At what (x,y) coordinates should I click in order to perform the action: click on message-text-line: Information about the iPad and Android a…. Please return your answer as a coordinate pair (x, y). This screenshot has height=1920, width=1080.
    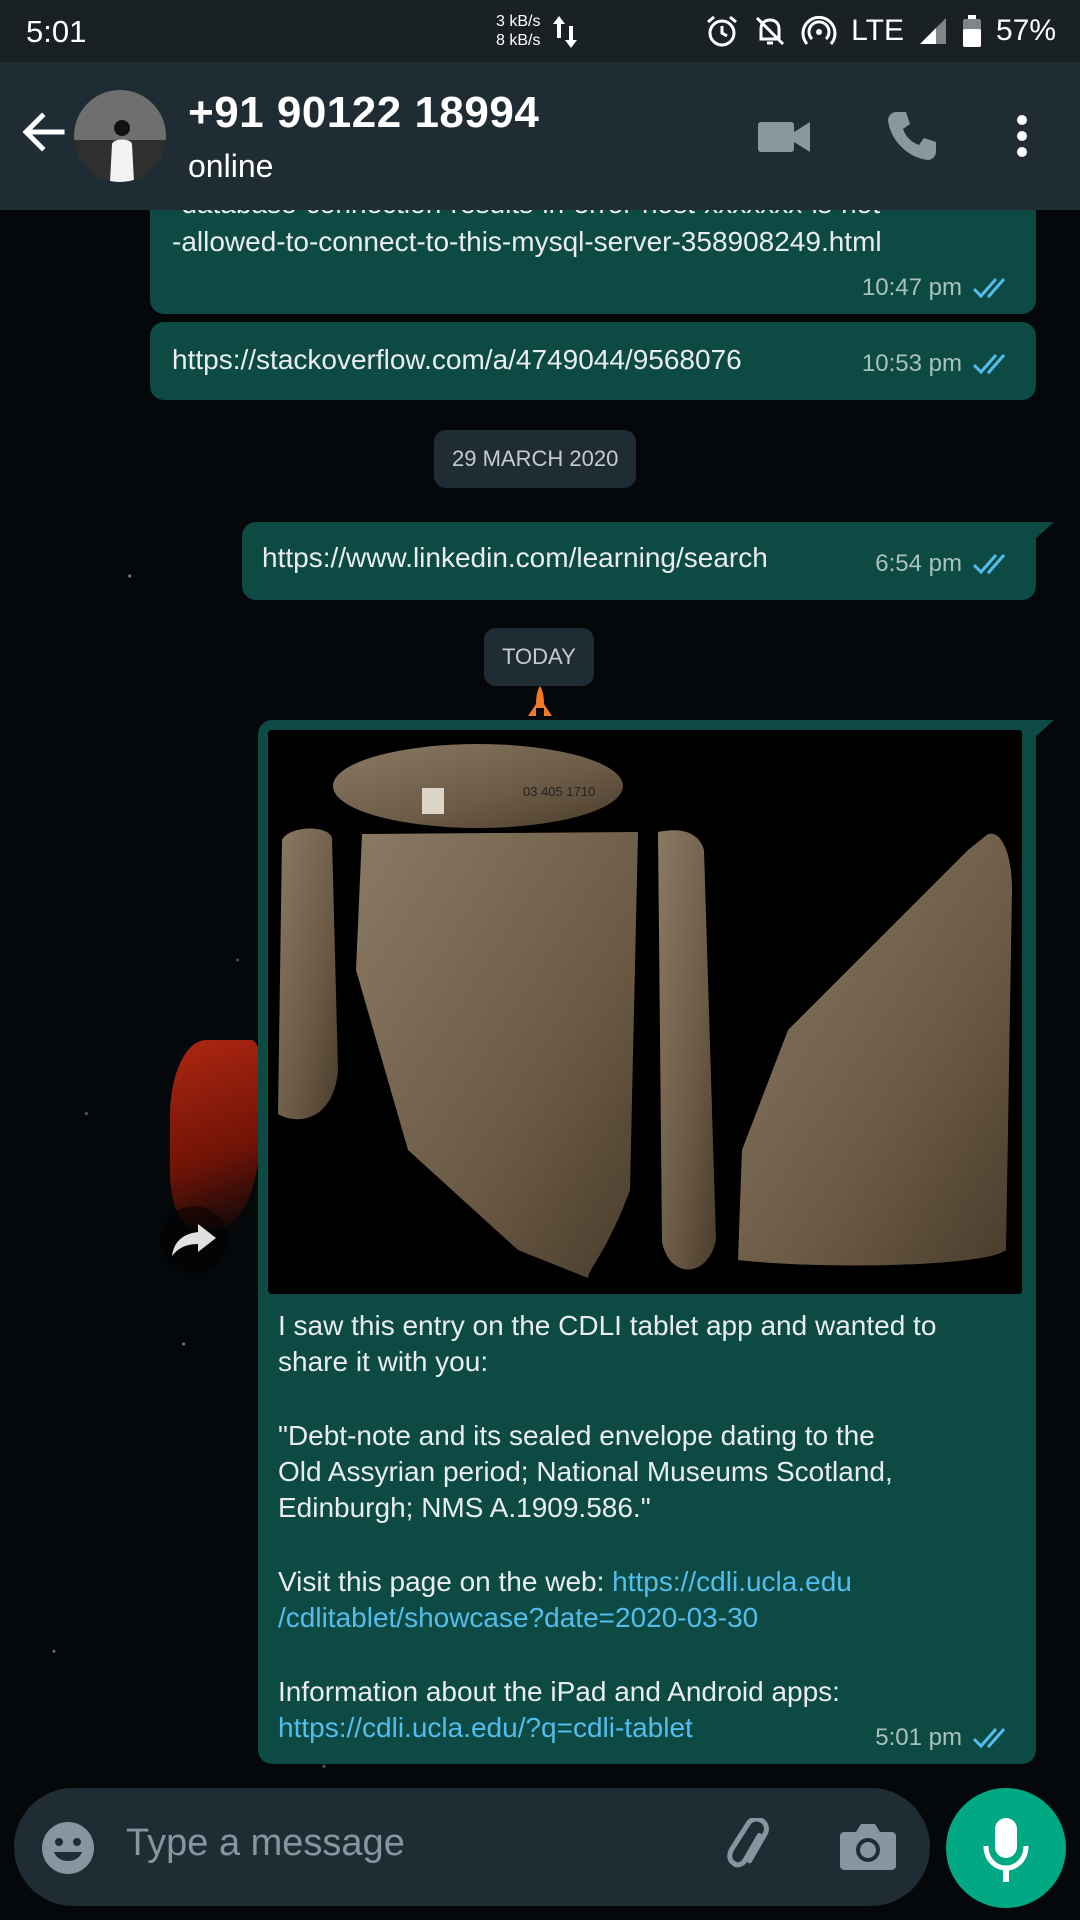
    Looking at the image, I should click on (559, 1691).